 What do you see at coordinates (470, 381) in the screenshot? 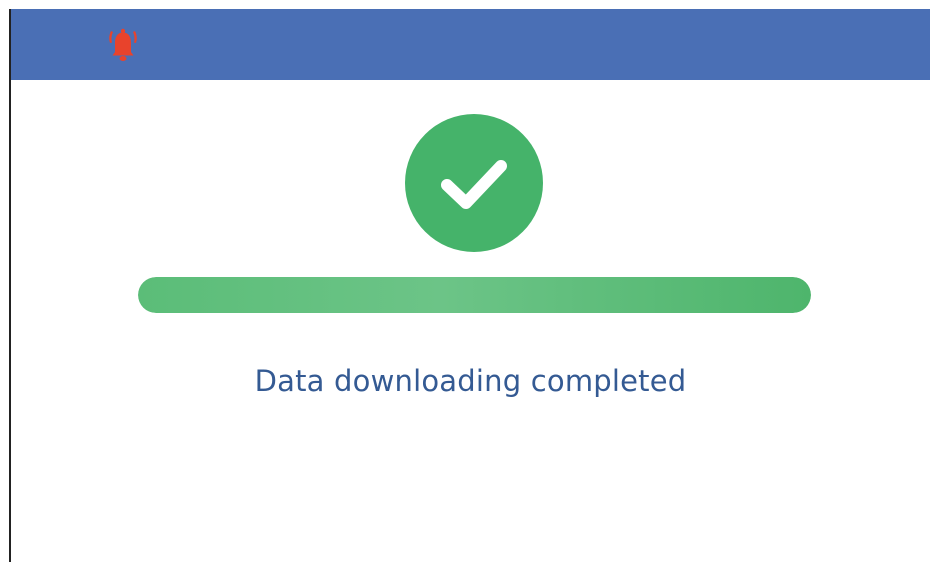
I see `status-message: Data downloading completed` at bounding box center [470, 381].